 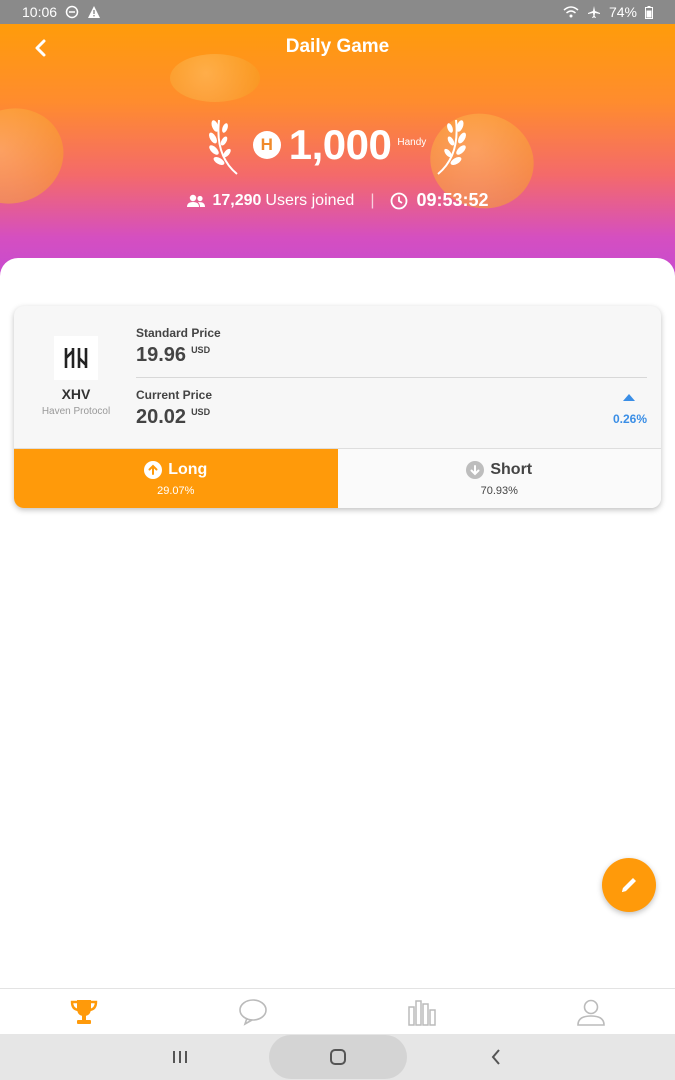 I want to click on recents-button, so click(x=180, y=1057).